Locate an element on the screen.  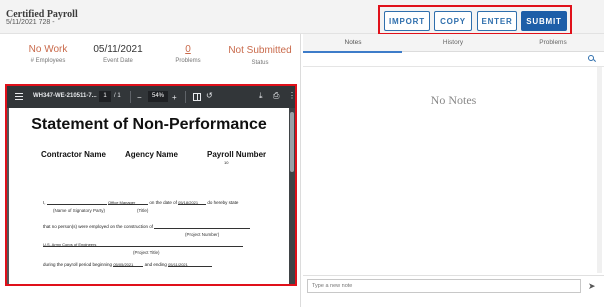
document-title: Statement of Non-Performance is located at coordinates (149, 124).